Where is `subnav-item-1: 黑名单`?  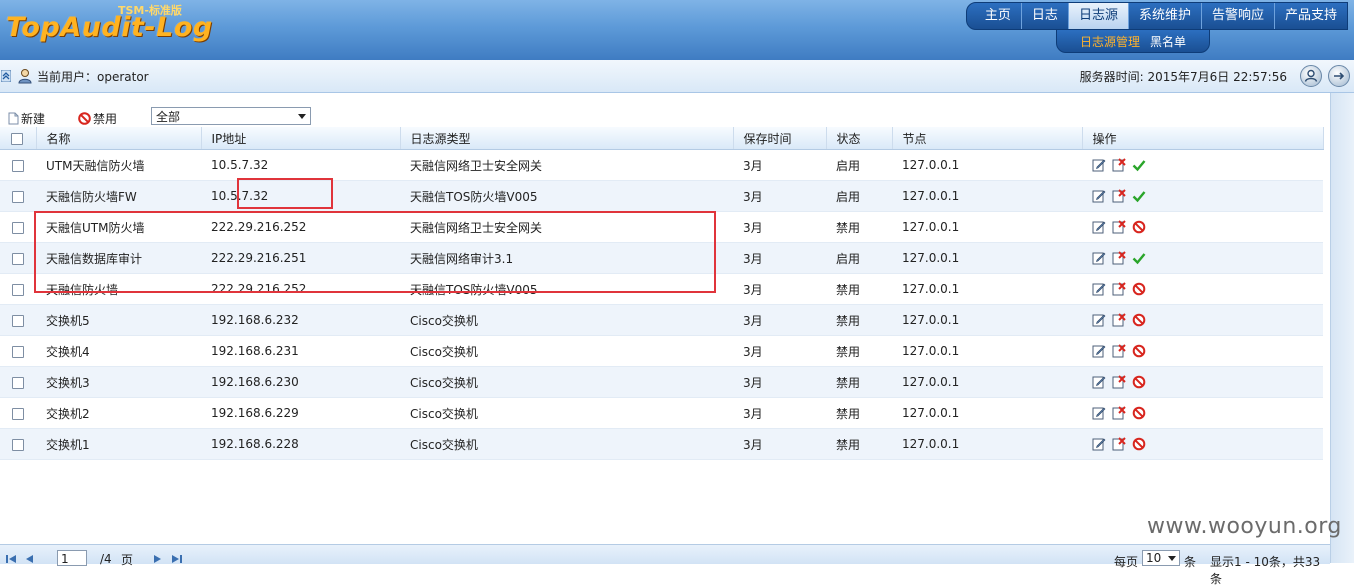
subnav-item-1: 黑名单 is located at coordinates (1168, 41).